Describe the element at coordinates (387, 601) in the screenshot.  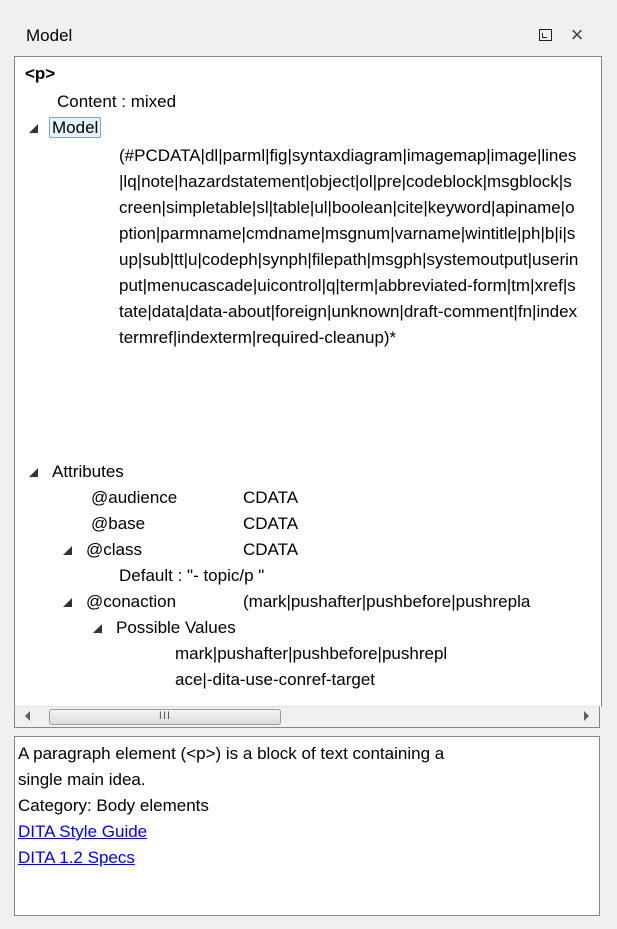
I see `attribute-type: (mark|pushafter|pushbefore|pushrepla` at that location.